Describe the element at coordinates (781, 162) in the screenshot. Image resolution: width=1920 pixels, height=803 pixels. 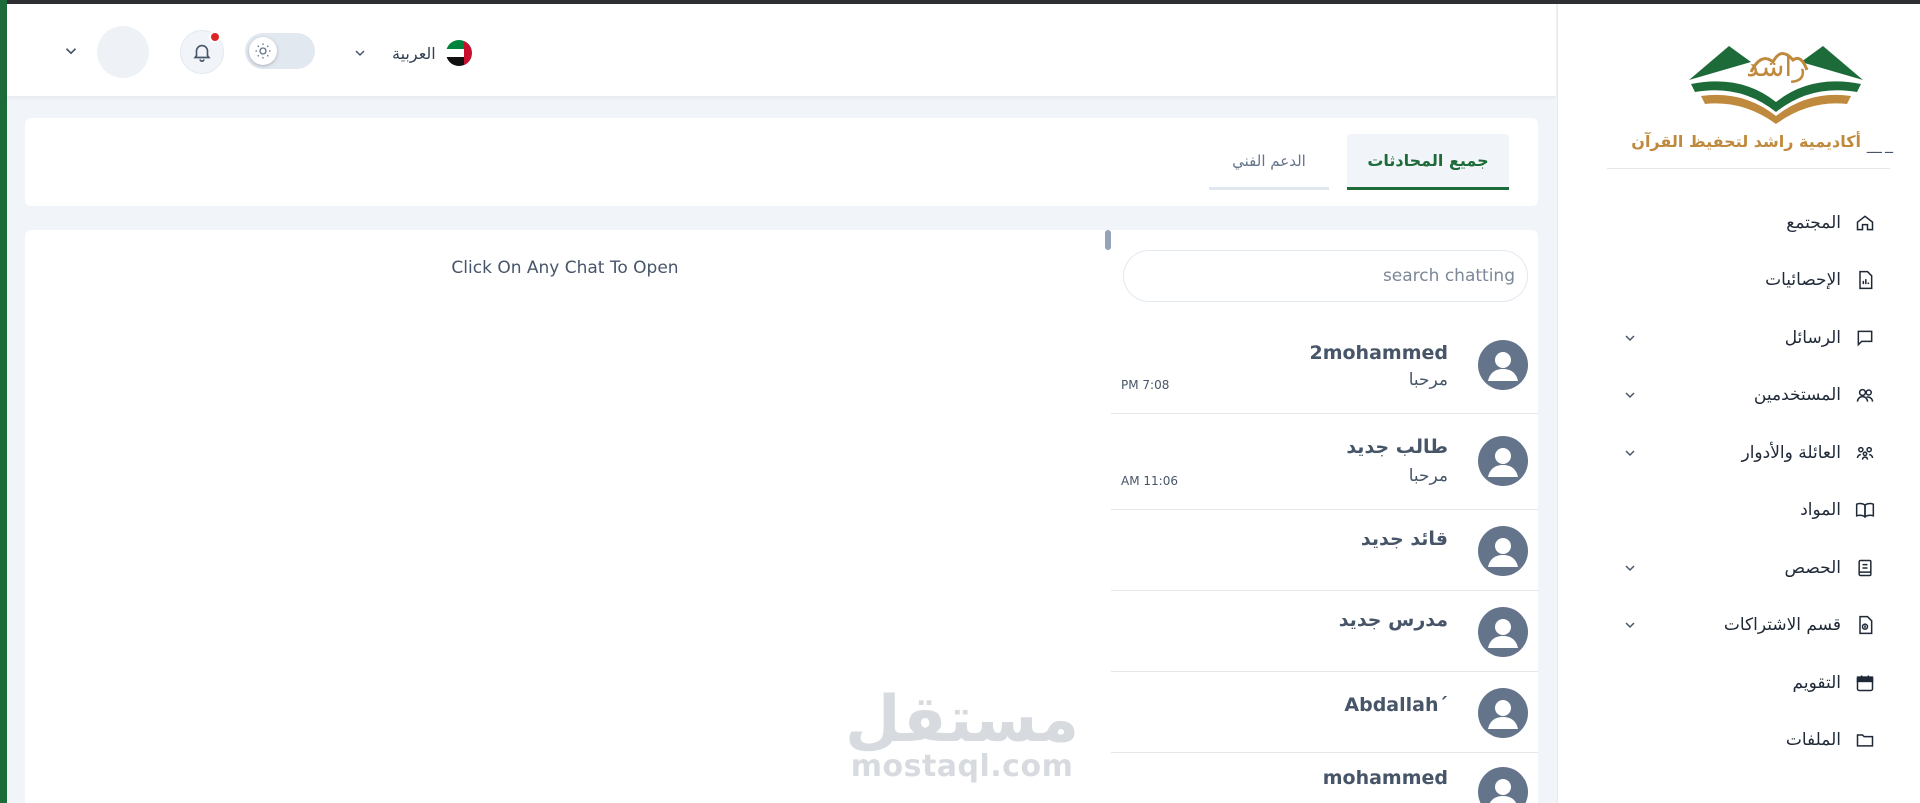
I see `chat-tabs: جميع المحادثات الدعم الفني` at that location.